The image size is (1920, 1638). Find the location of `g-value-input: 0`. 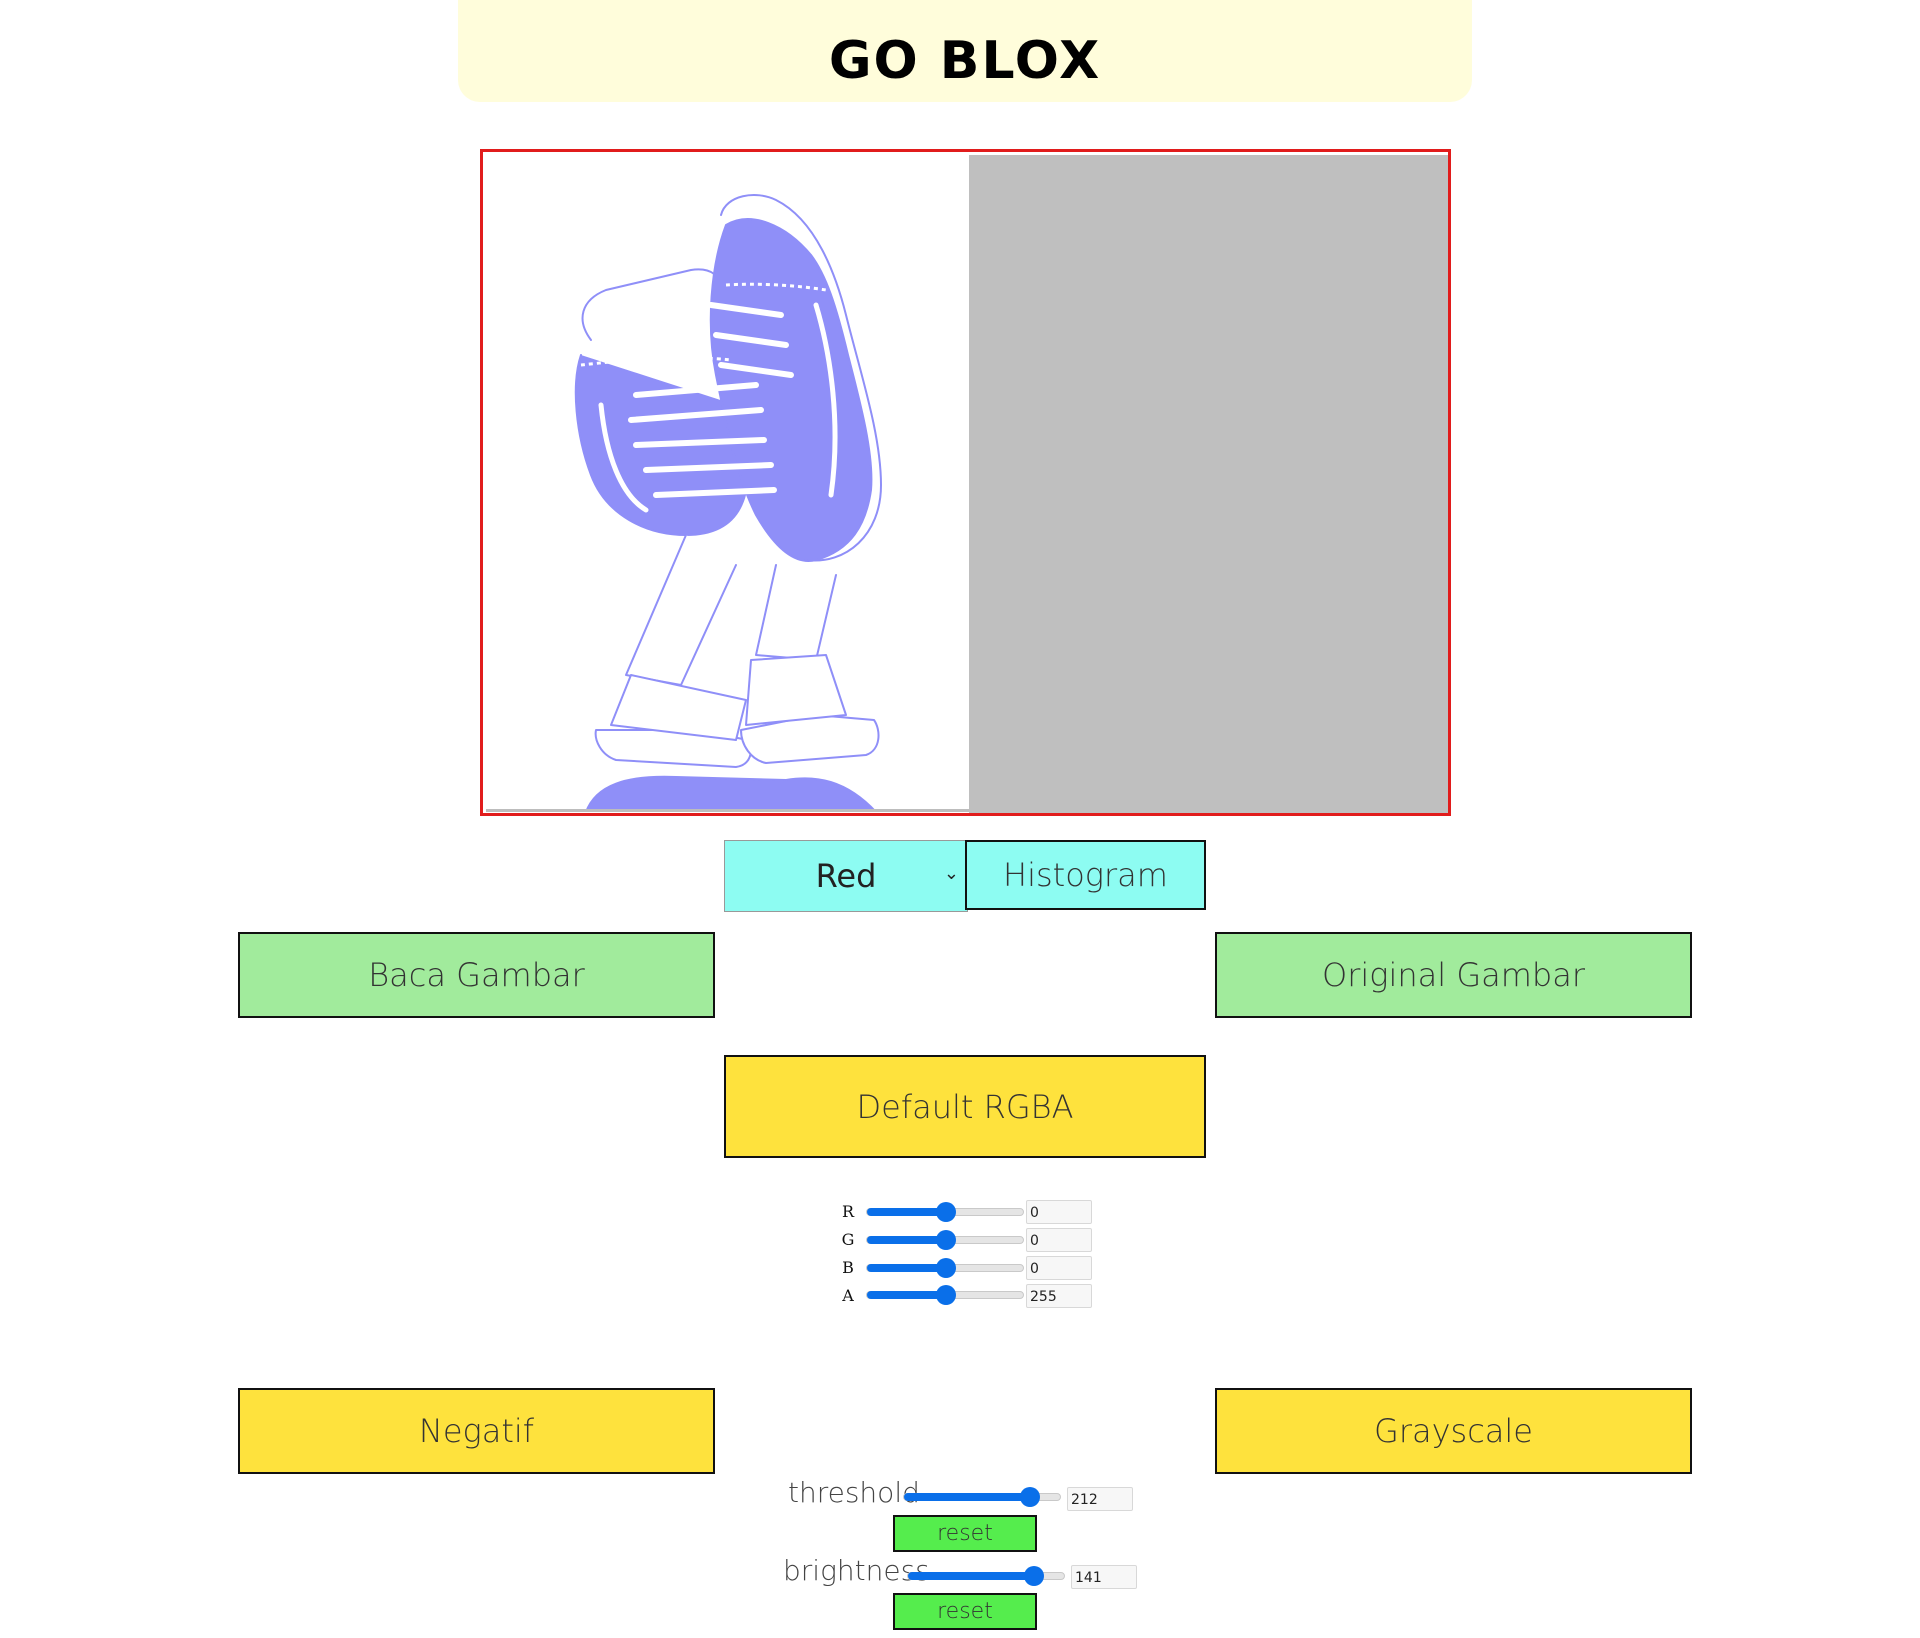

g-value-input: 0 is located at coordinates (1059, 1240).